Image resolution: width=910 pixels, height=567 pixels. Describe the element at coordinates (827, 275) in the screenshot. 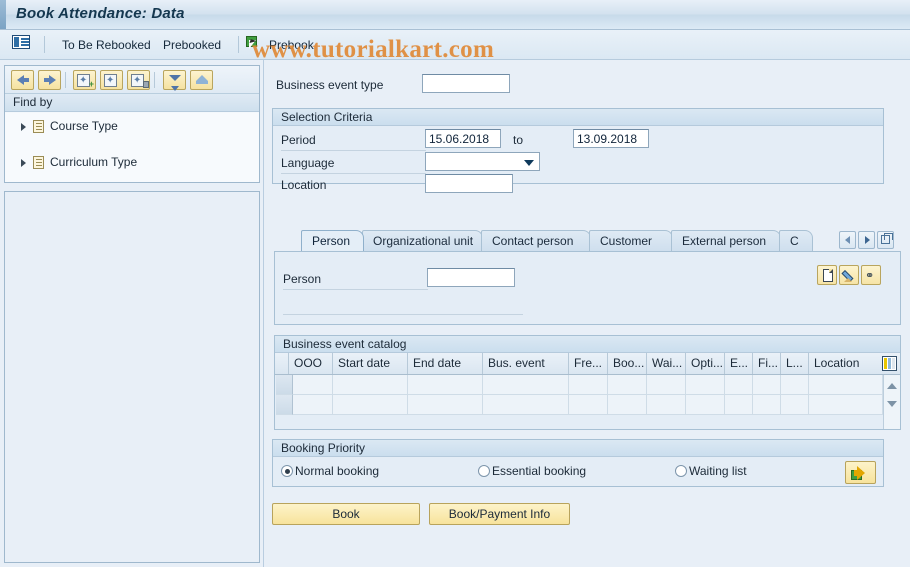

I see `new-document-icon` at that location.